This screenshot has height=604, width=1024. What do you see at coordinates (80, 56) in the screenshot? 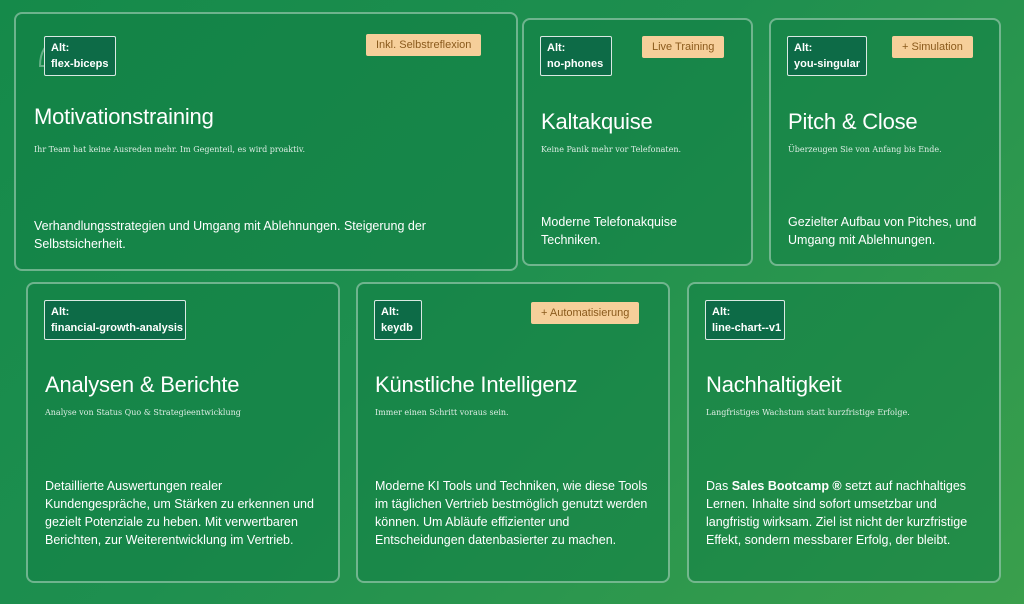
I see `alt-text-box: Alt: flex-biceps` at bounding box center [80, 56].